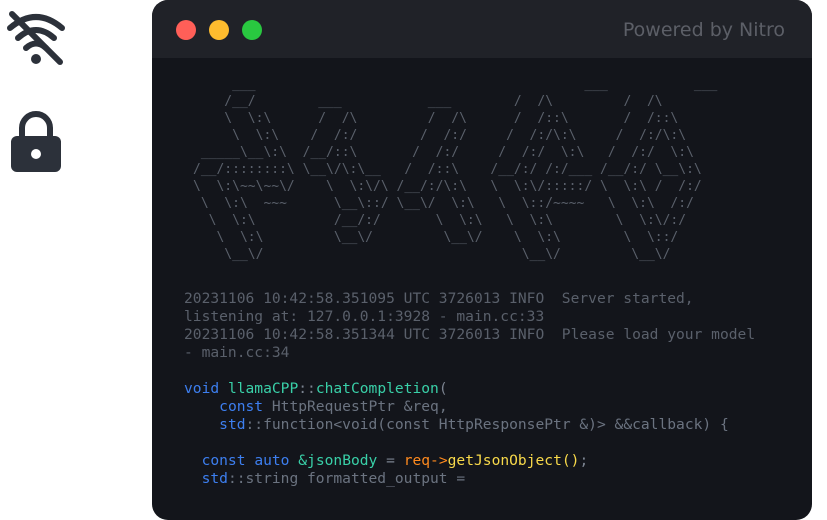 This screenshot has width=827, height=520. I want to click on lock-icon, so click(36, 141).